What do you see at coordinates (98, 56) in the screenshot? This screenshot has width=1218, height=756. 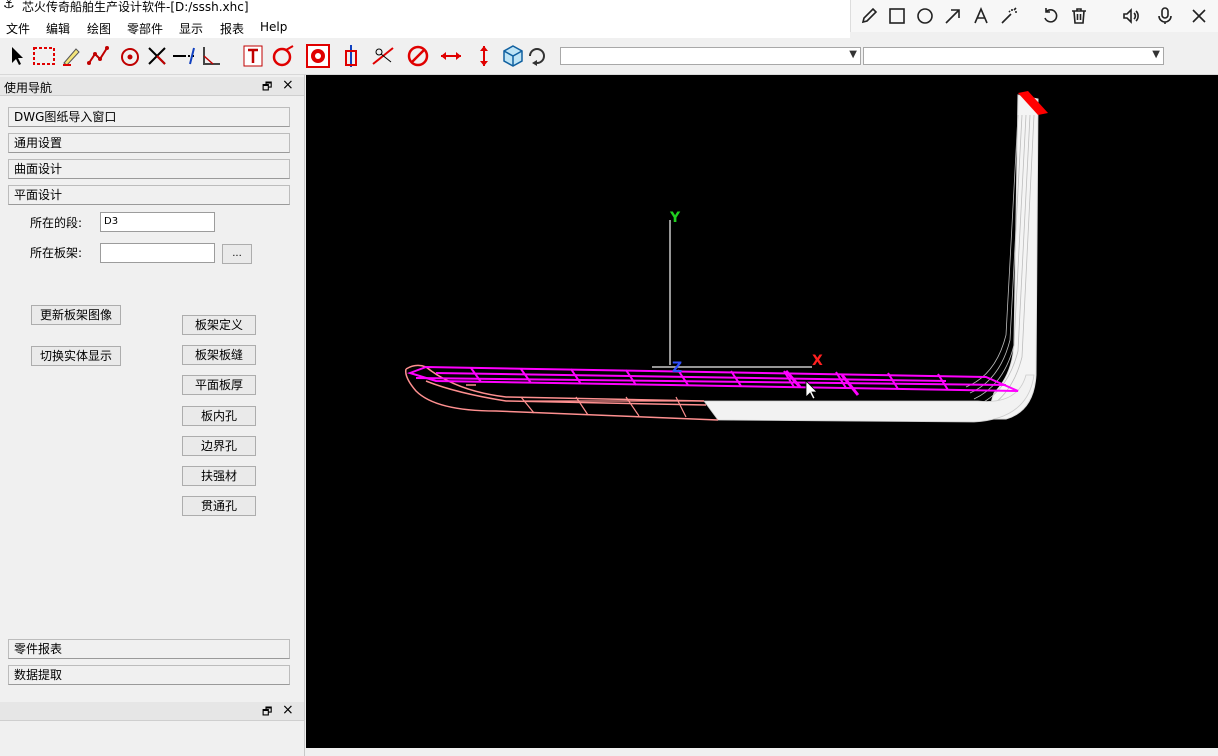 I see `polyline-icon` at bounding box center [98, 56].